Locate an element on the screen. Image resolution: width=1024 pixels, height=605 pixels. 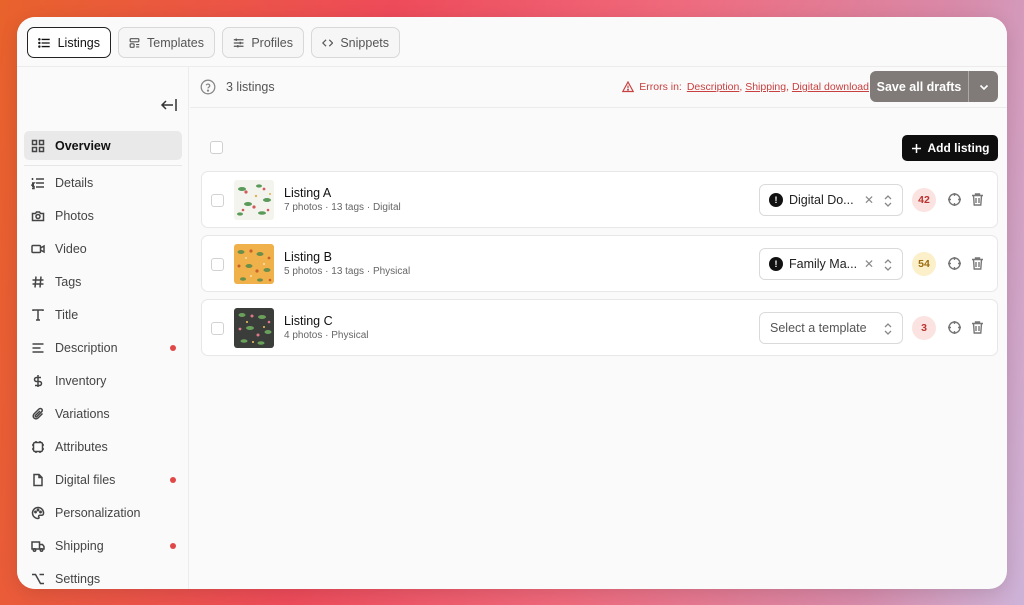
sidebar-item-personalization: Personalization is located at coordinates (103, 512).